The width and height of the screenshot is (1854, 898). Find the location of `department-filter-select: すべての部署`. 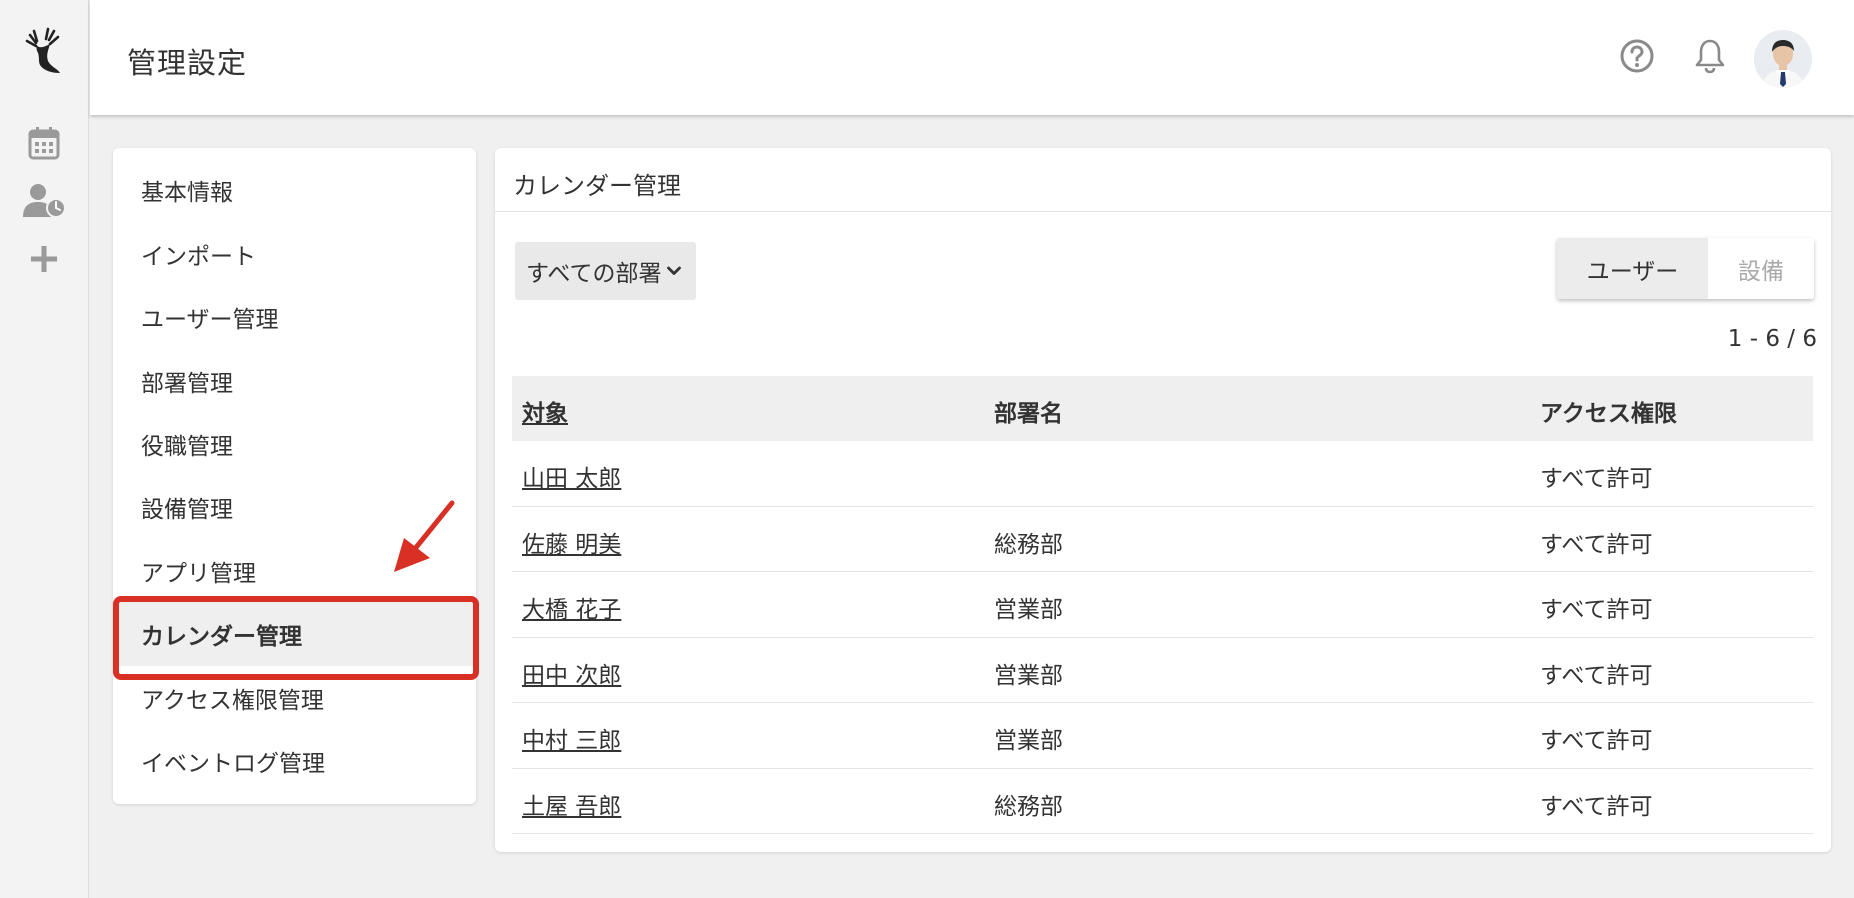

department-filter-select: すべての部署 is located at coordinates (605, 271).